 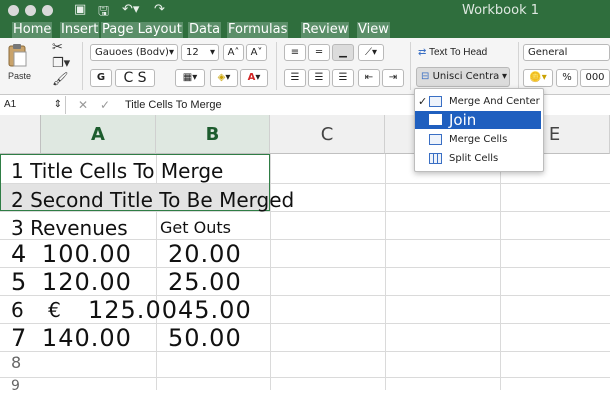 What do you see at coordinates (205, 338) in the screenshot?
I see `cell-b7: 50.00` at bounding box center [205, 338].